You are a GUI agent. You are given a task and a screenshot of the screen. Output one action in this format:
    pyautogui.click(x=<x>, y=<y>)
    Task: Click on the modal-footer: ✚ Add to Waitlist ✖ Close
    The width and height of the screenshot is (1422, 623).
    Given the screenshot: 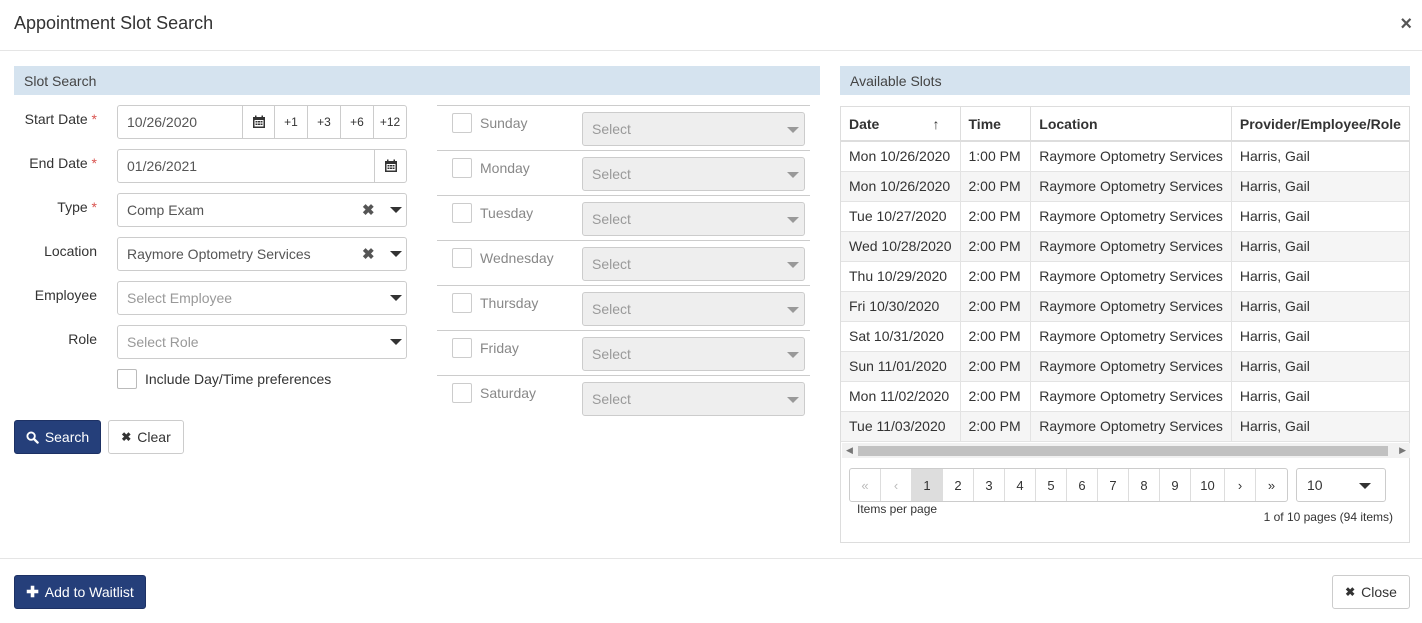 What is the action you would take?
    pyautogui.click(x=711, y=590)
    